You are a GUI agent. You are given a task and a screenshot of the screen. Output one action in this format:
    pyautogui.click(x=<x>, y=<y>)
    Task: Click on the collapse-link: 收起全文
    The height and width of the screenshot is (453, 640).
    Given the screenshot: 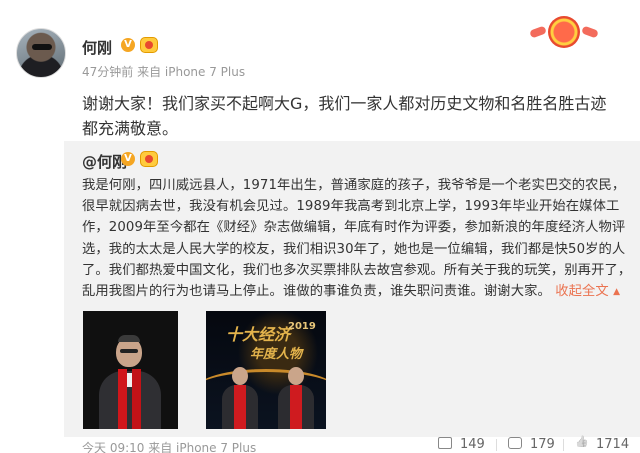 What is the action you would take?
    pyautogui.click(x=582, y=291)
    